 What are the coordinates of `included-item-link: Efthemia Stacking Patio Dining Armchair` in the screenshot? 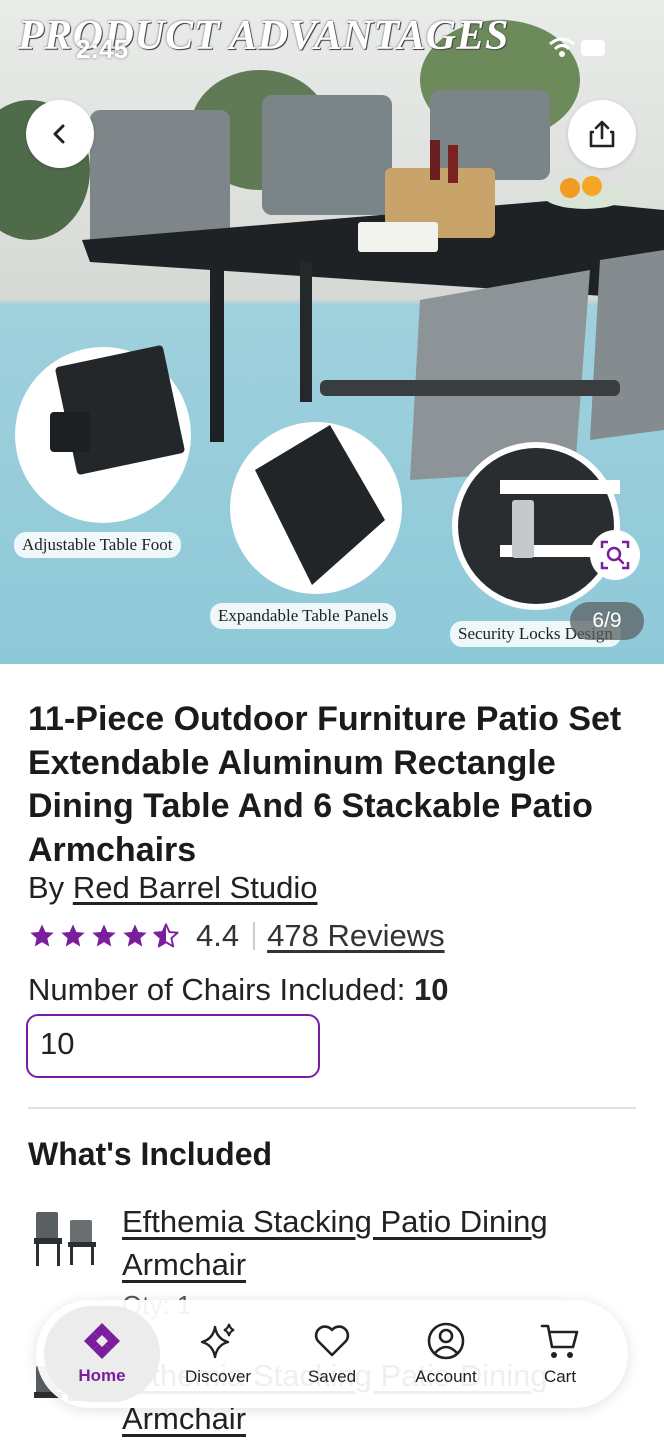 It's located at (337, 1243).